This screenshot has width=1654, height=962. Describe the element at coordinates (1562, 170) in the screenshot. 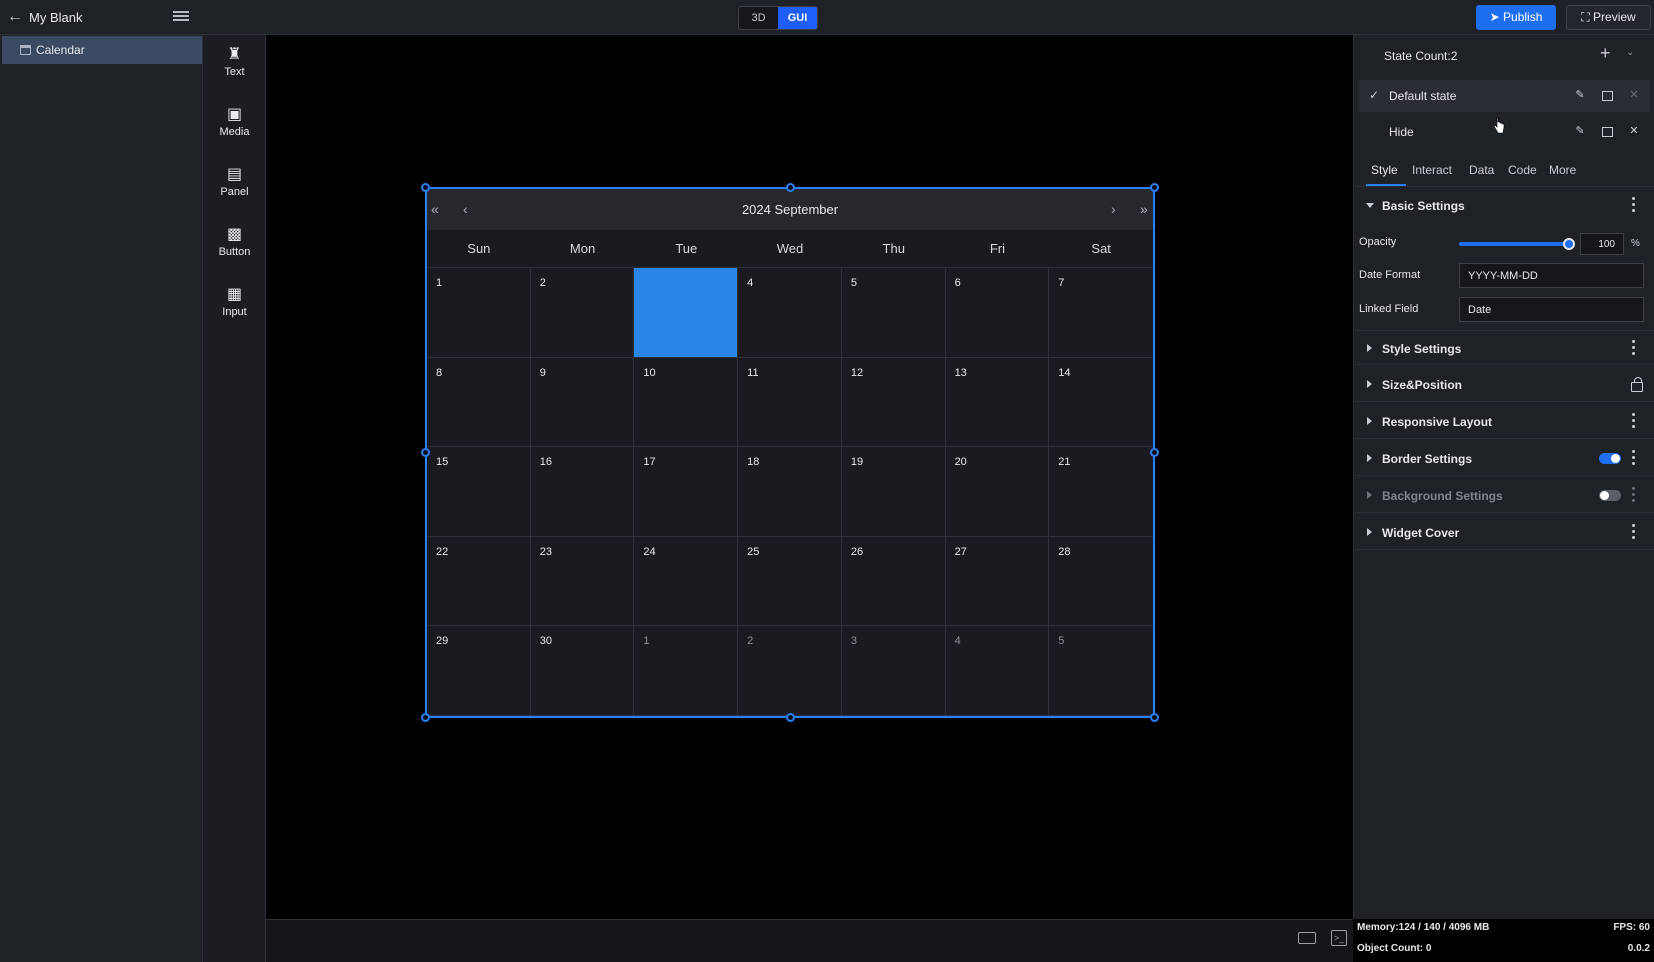

I see `tab-more: More` at that location.